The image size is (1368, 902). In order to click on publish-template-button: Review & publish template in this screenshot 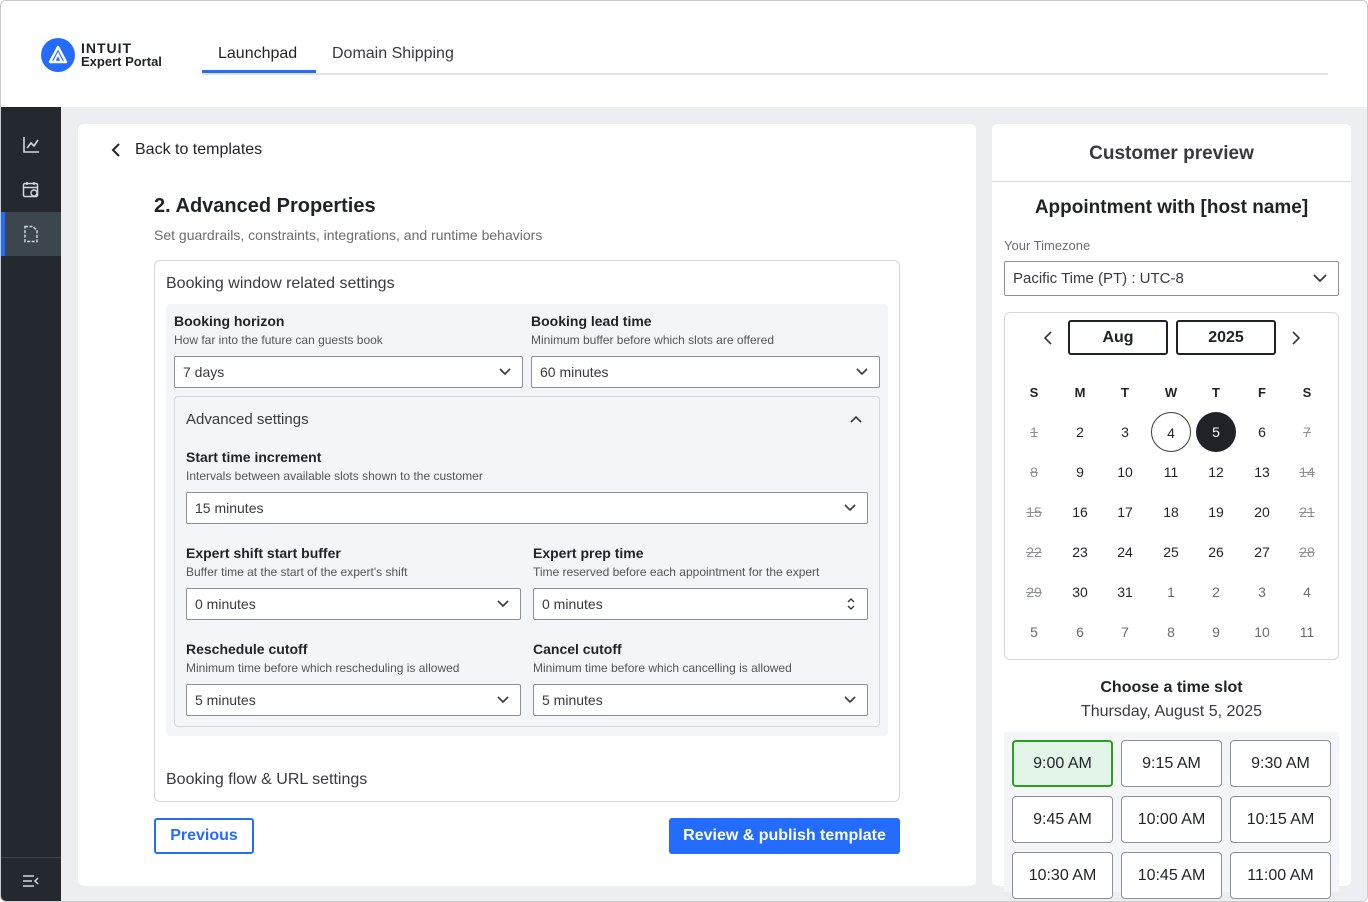, I will do `click(784, 836)`.